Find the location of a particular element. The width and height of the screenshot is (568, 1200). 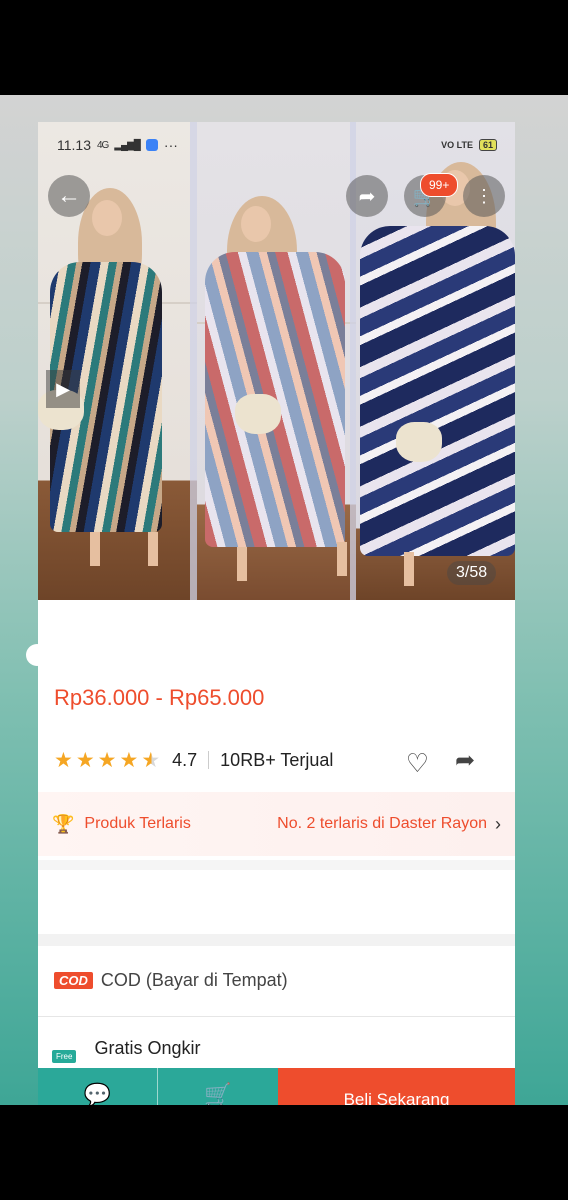

cod-badge: COD is located at coordinates (73, 980).